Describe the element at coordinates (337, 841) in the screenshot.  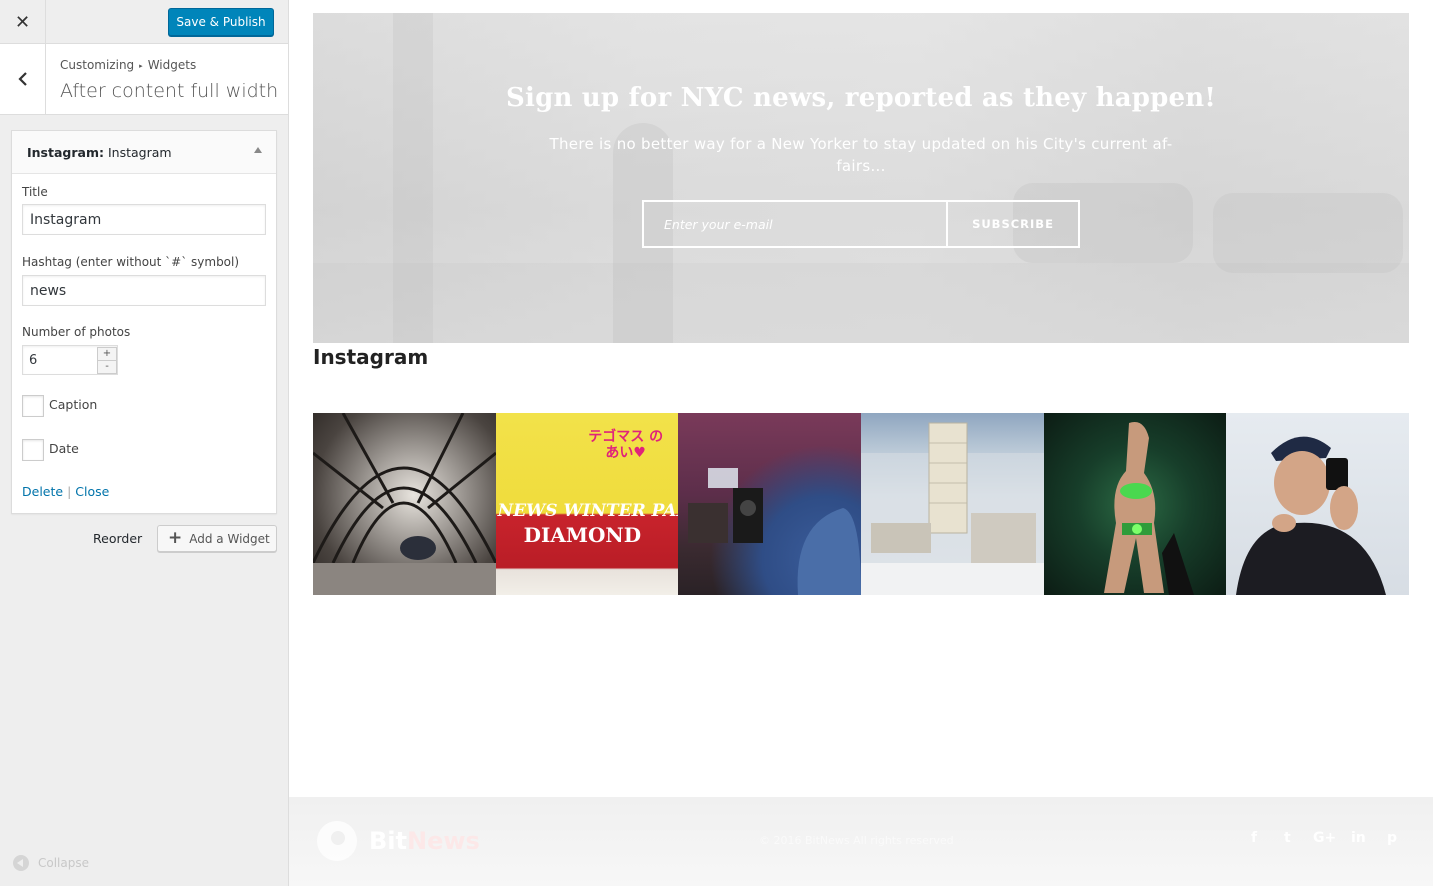
I see `logo-icon` at that location.